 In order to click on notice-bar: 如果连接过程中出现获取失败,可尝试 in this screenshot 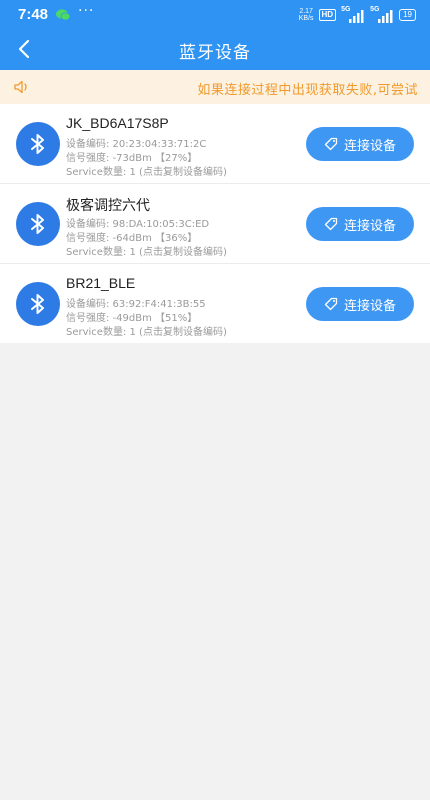, I will do `click(215, 87)`.